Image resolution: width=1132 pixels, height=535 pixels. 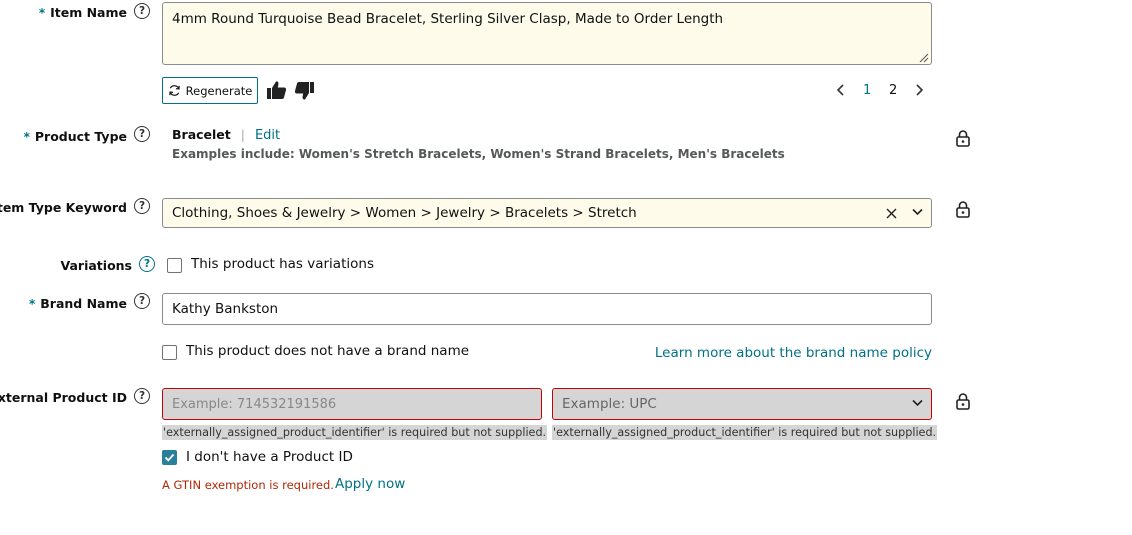 I want to click on chevron-left-icon, so click(x=840, y=90).